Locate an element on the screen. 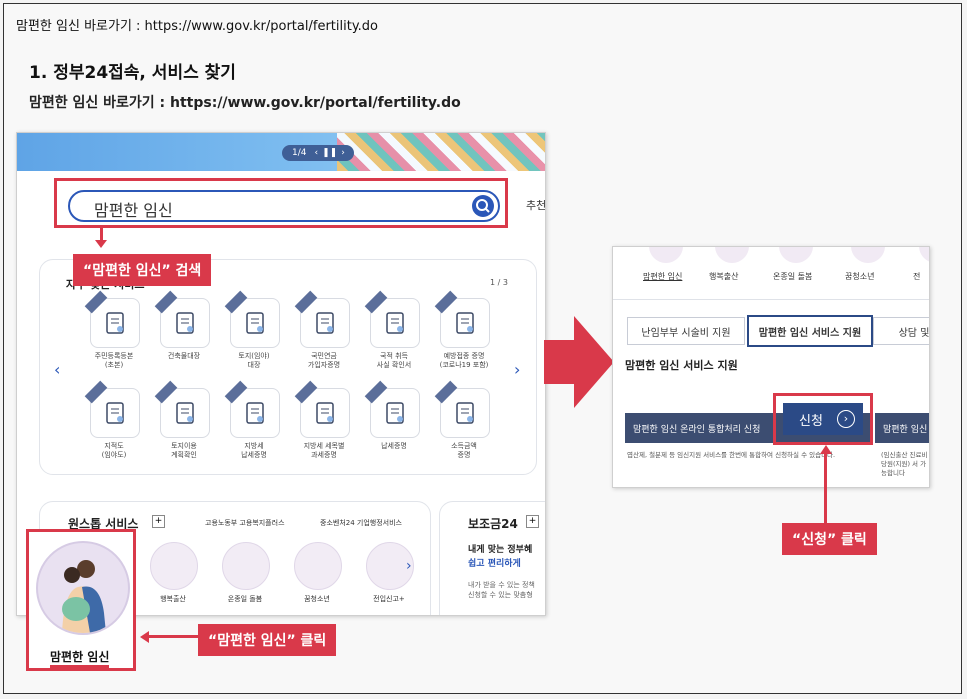 The width and height of the screenshot is (967, 699). tab-counsel: 상담 및 is located at coordinates (901, 331).